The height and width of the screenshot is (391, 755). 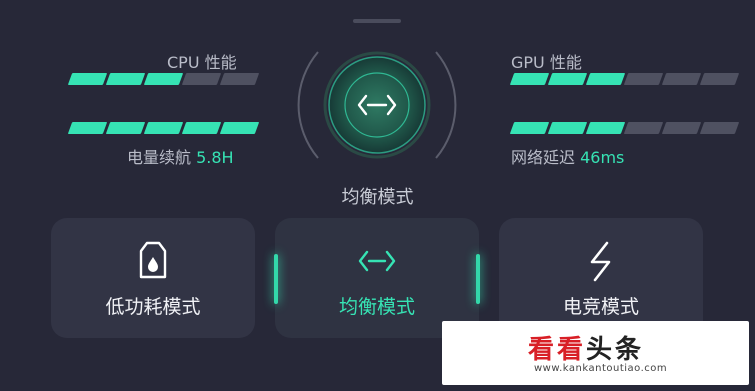 I want to click on watermark: 看看头条 www.kankantoutiao.com, so click(x=595, y=353).